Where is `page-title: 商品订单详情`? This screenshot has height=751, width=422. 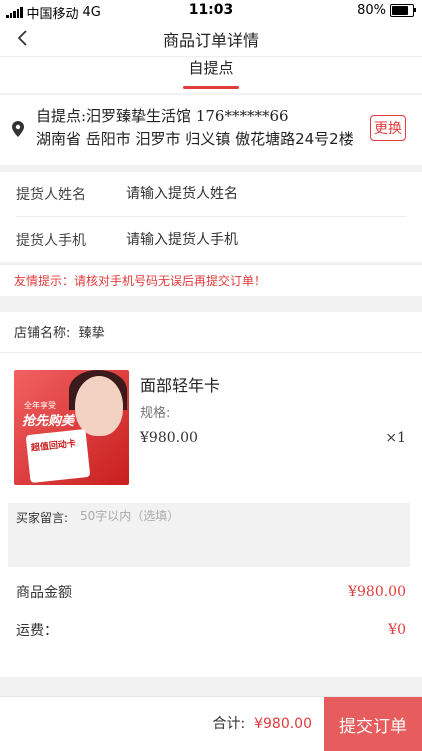 page-title: 商品订单详情 is located at coordinates (210, 40).